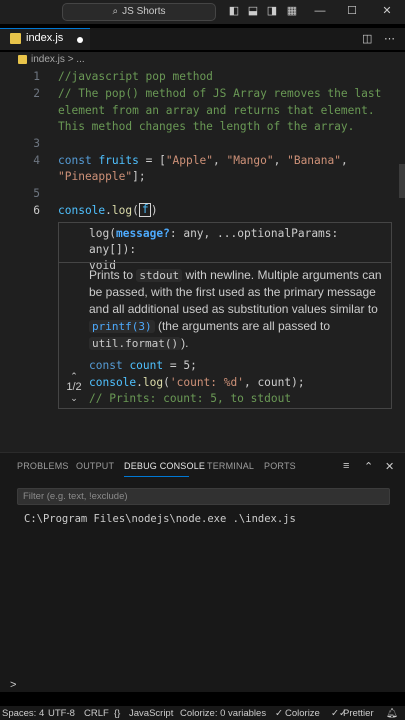 Image resolution: width=405 pixels, height=720 pixels. What do you see at coordinates (144, 210) in the screenshot?
I see `typed-char-box: f` at bounding box center [144, 210].